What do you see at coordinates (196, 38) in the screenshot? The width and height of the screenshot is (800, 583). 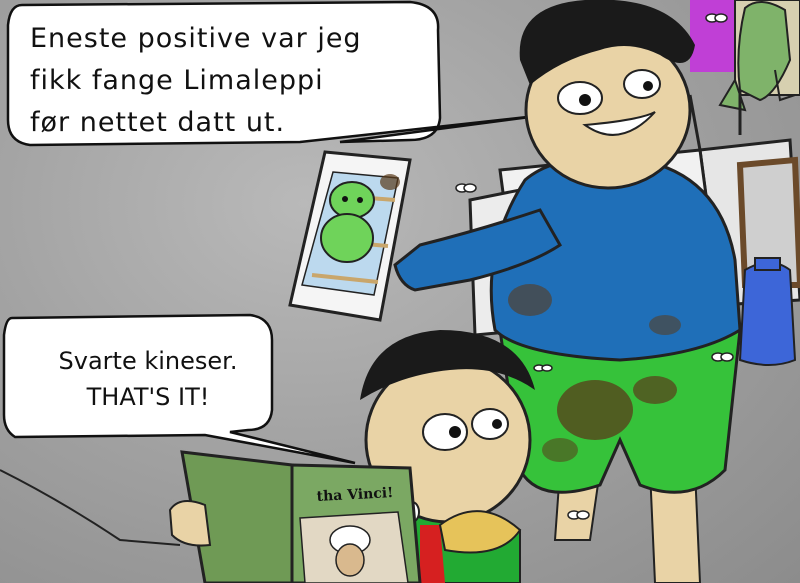 I see `speech-line: Eneste positive var jeg` at bounding box center [196, 38].